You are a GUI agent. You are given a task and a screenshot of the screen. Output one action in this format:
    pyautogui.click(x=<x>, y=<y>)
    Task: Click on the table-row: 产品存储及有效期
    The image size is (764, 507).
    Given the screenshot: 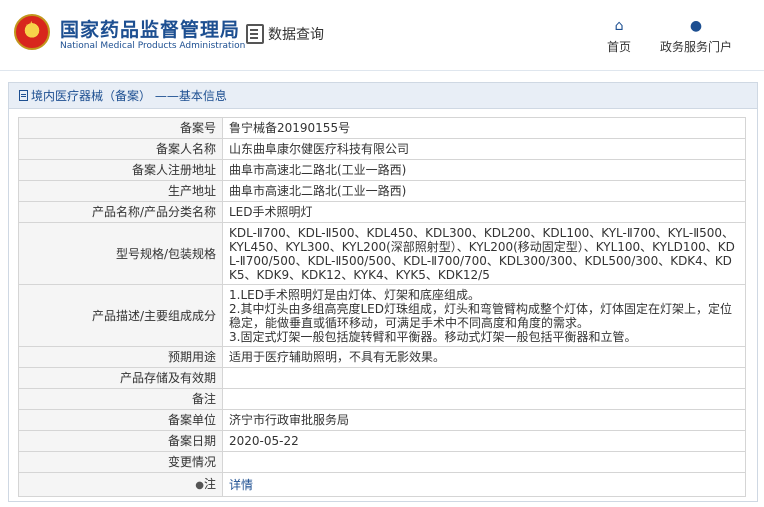 What is the action you would take?
    pyautogui.click(x=382, y=378)
    